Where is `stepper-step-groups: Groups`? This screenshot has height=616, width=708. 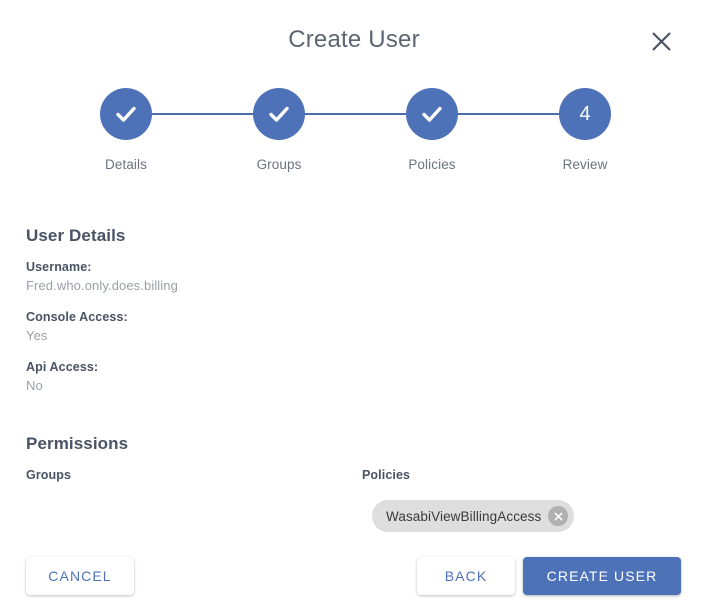 stepper-step-groups: Groups is located at coordinates (279, 130).